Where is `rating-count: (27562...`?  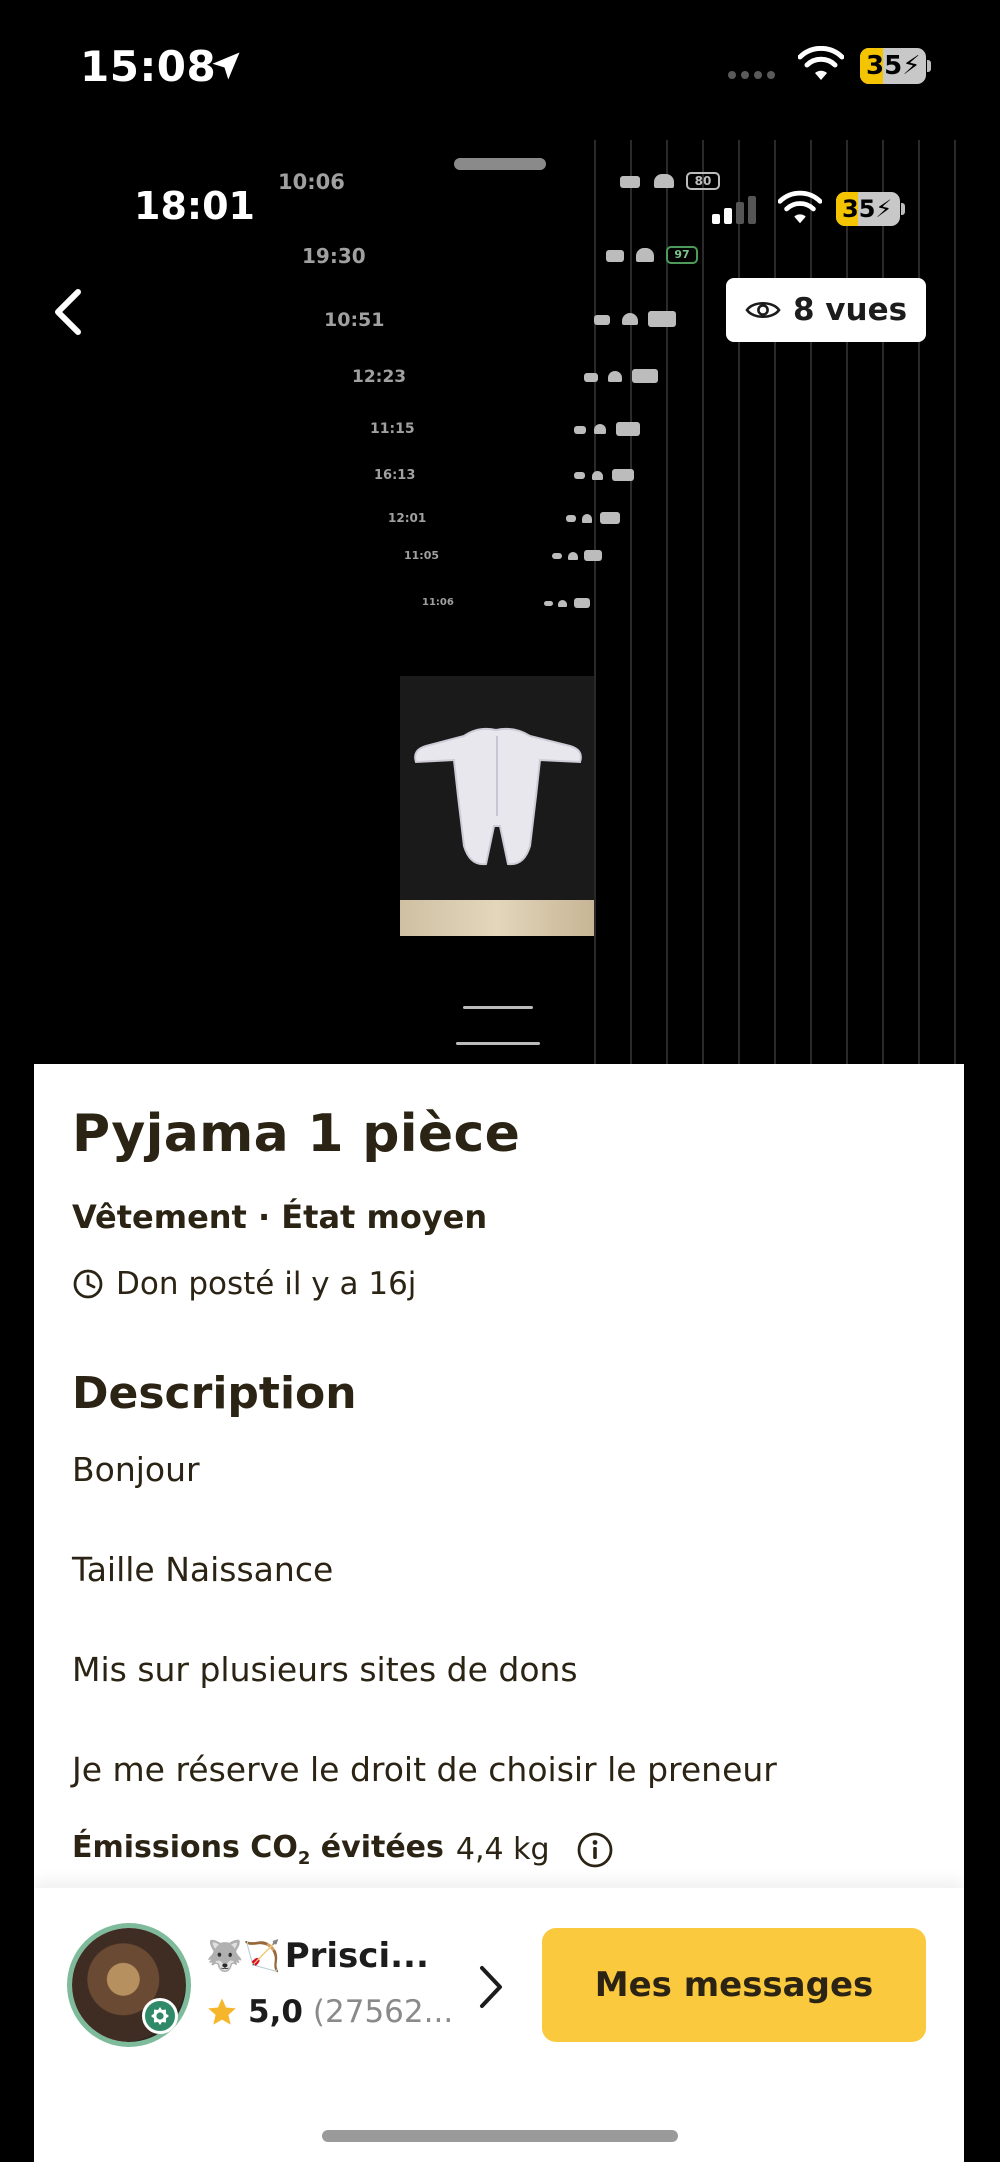 rating-count: (27562... is located at coordinates (383, 2012).